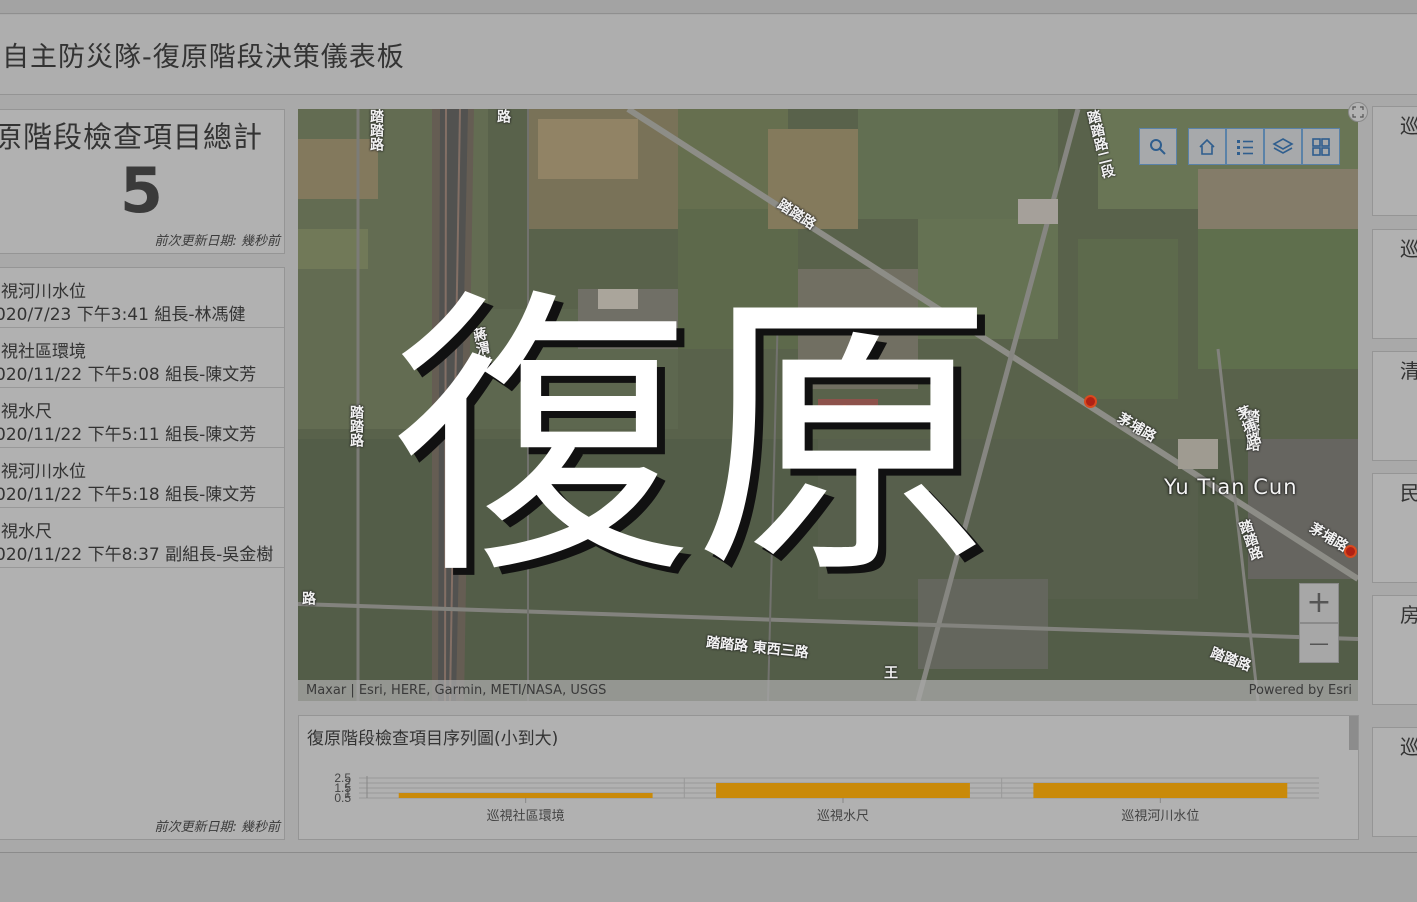  I want to click on indicator-title: 原階段檢查項目總計, so click(132, 137).